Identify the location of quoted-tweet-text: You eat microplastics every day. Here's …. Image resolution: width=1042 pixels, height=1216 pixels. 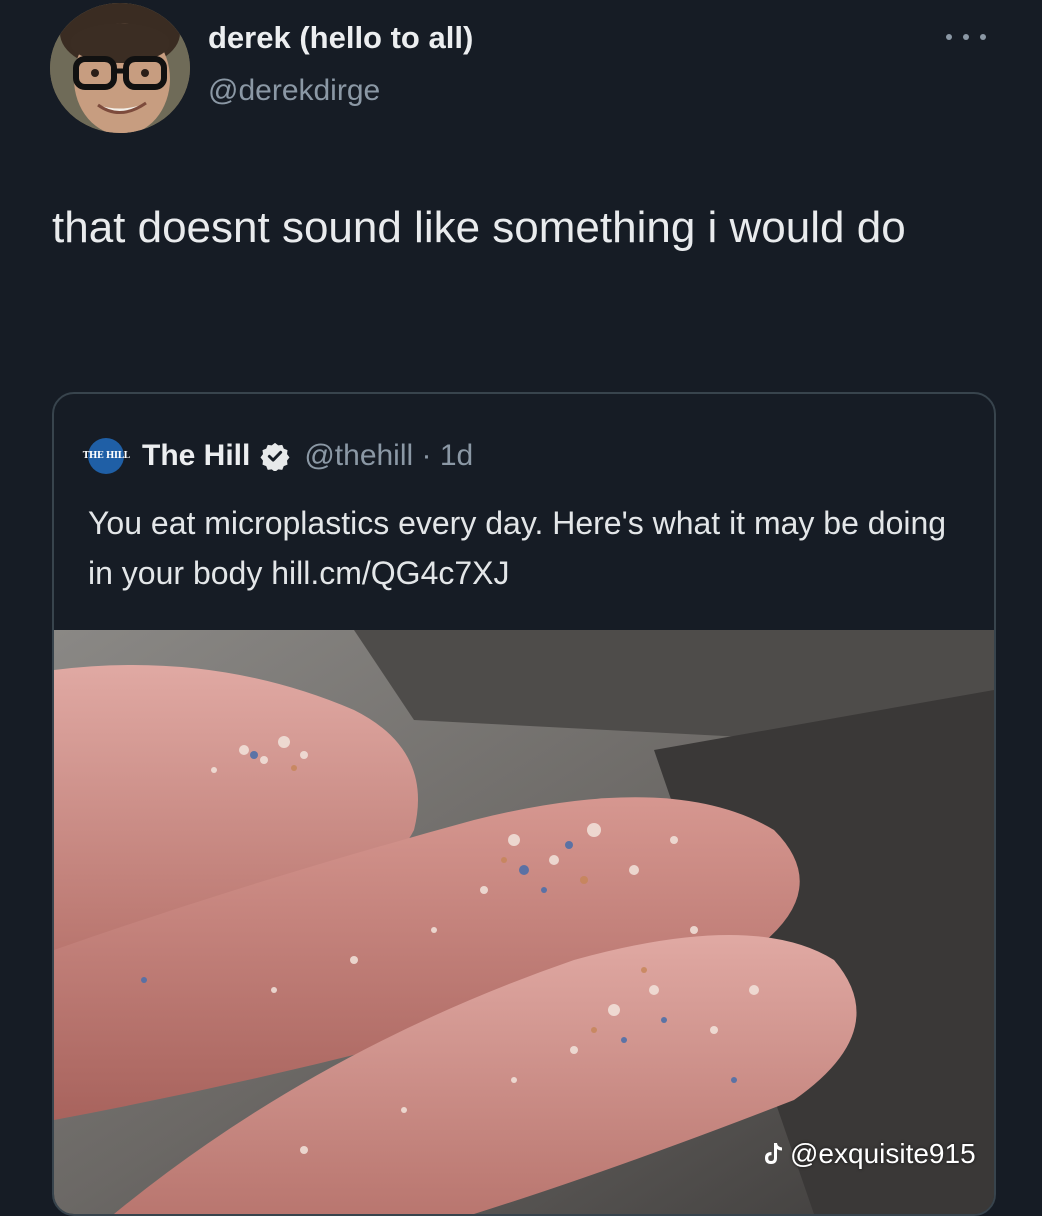
(517, 548).